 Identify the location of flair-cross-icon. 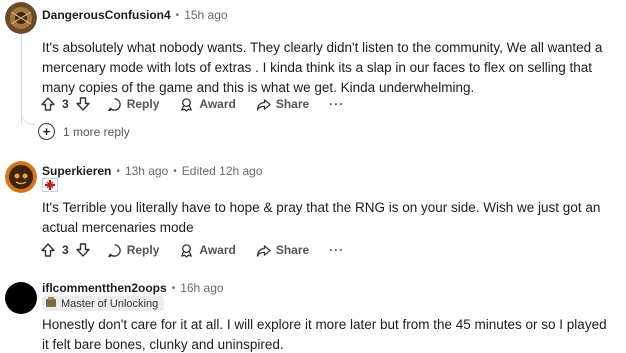
(50, 185).